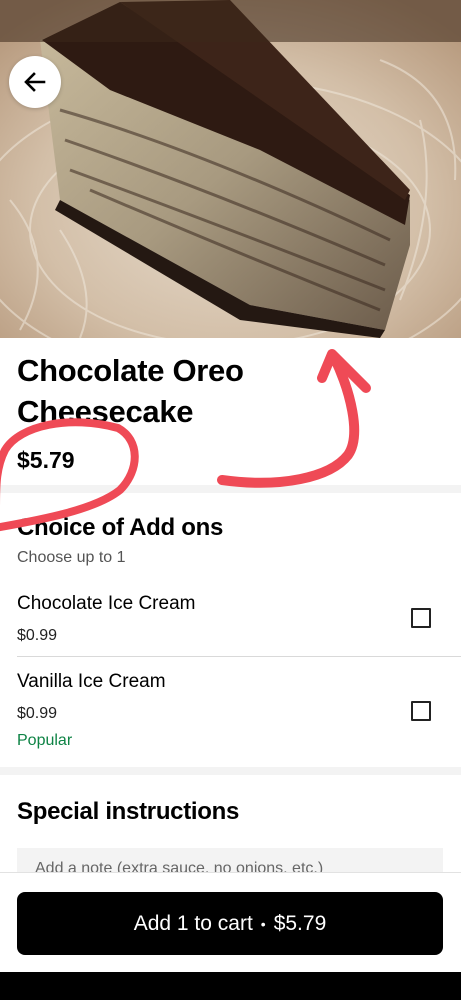 This screenshot has height=1000, width=461. I want to click on item-price: $5.79, so click(46, 460).